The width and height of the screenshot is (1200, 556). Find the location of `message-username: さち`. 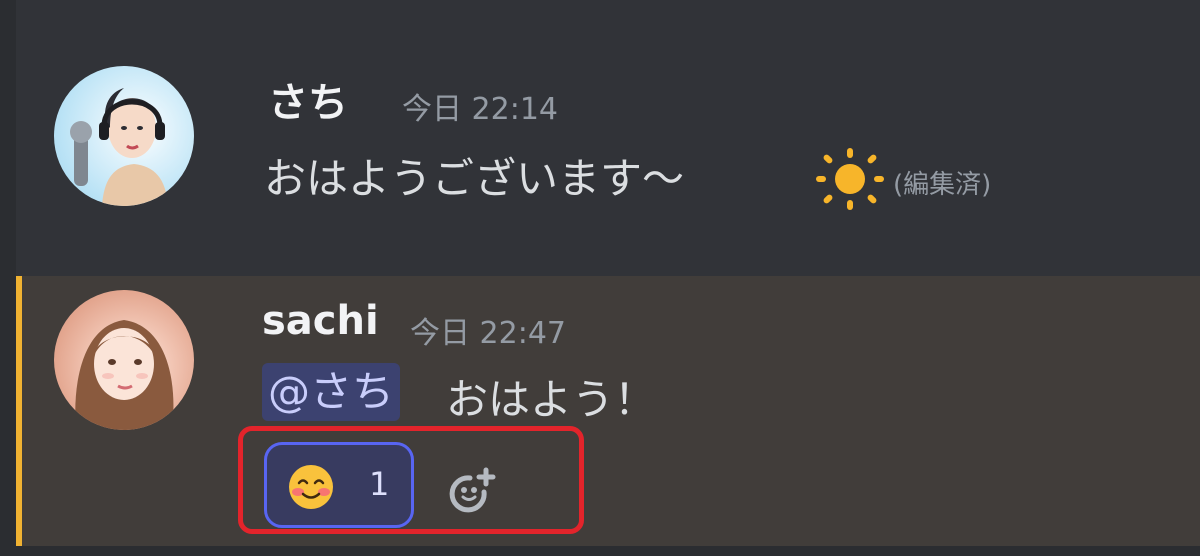

message-username: さち is located at coordinates (308, 99).